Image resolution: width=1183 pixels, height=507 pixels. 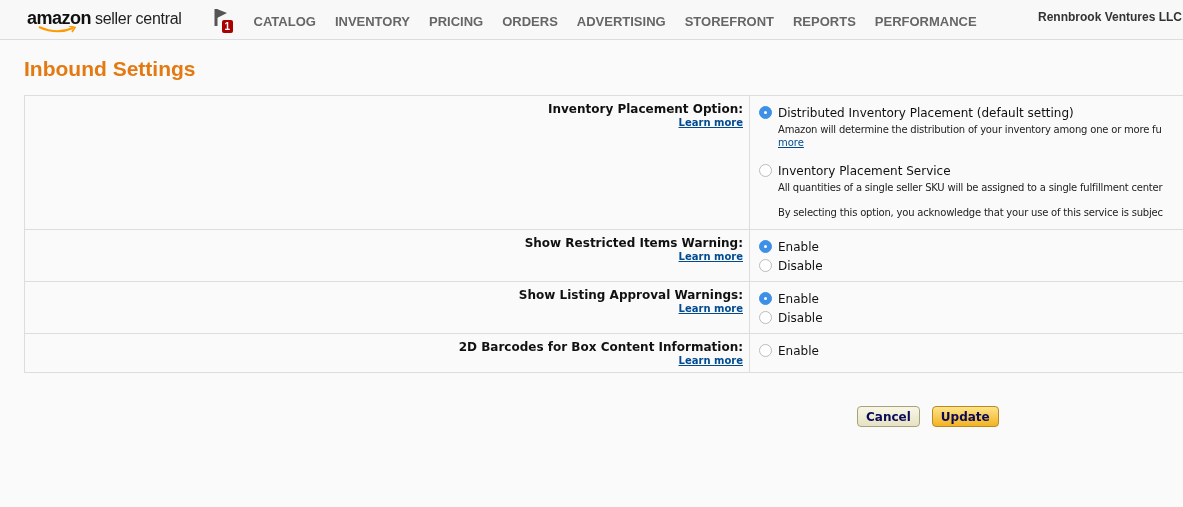 I want to click on logo-brand: amazon, so click(x=59, y=18).